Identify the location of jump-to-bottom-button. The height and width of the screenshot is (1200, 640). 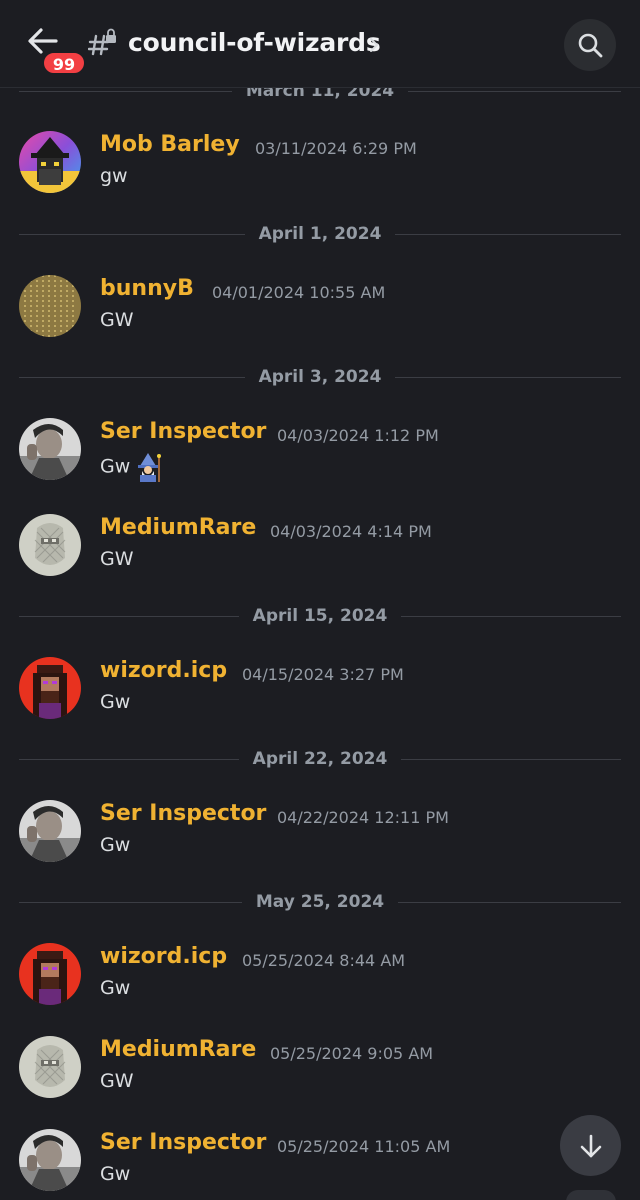
(590, 1145).